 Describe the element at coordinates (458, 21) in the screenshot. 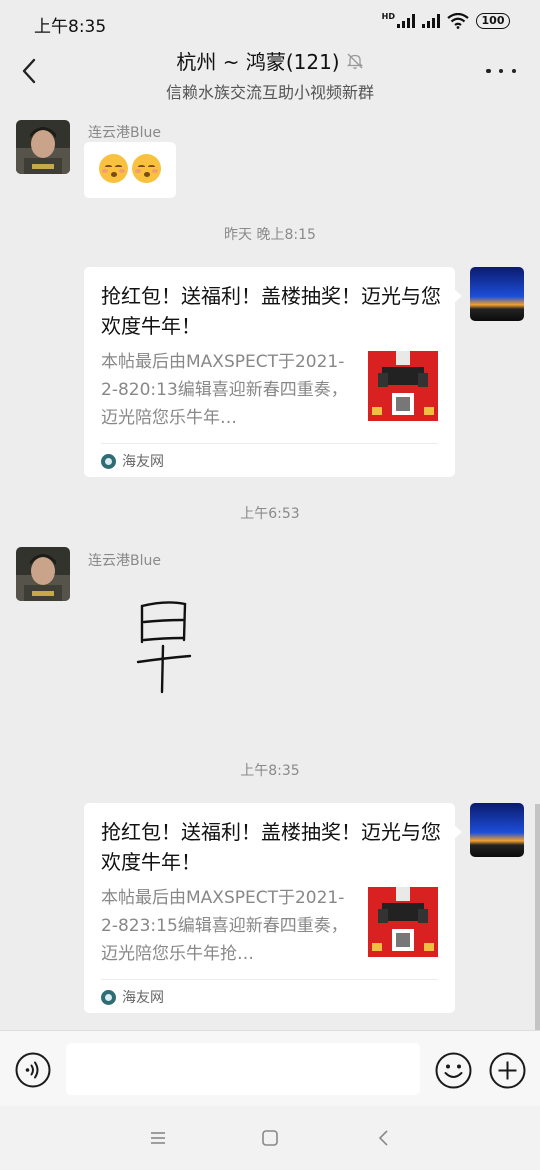

I see `wifi-icon` at that location.